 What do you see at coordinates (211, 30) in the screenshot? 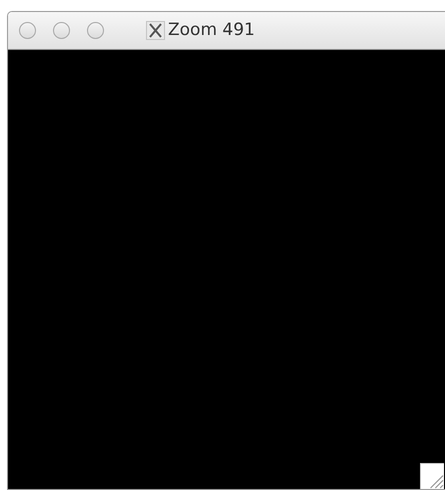
I see `window-title: Zoom 491` at bounding box center [211, 30].